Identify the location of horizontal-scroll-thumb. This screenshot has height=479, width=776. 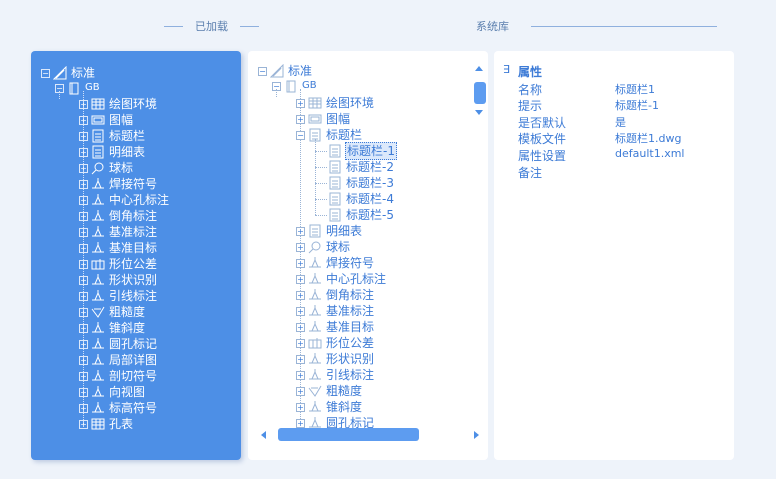
(348, 434).